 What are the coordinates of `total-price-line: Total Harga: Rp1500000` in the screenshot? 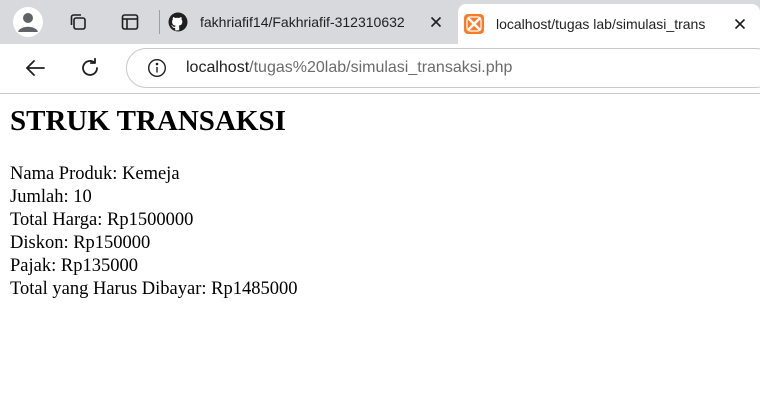 It's located at (102, 220).